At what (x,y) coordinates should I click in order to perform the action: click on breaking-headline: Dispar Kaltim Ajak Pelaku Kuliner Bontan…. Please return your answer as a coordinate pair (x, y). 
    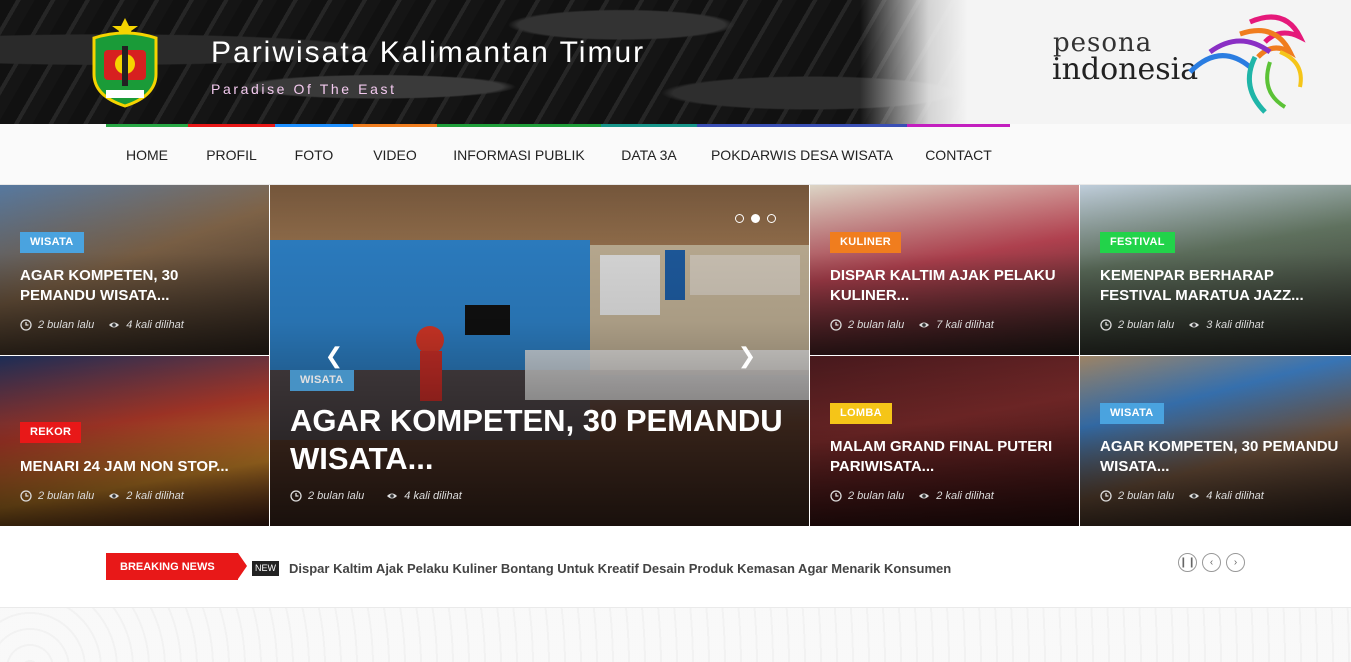
    Looking at the image, I should click on (620, 568).